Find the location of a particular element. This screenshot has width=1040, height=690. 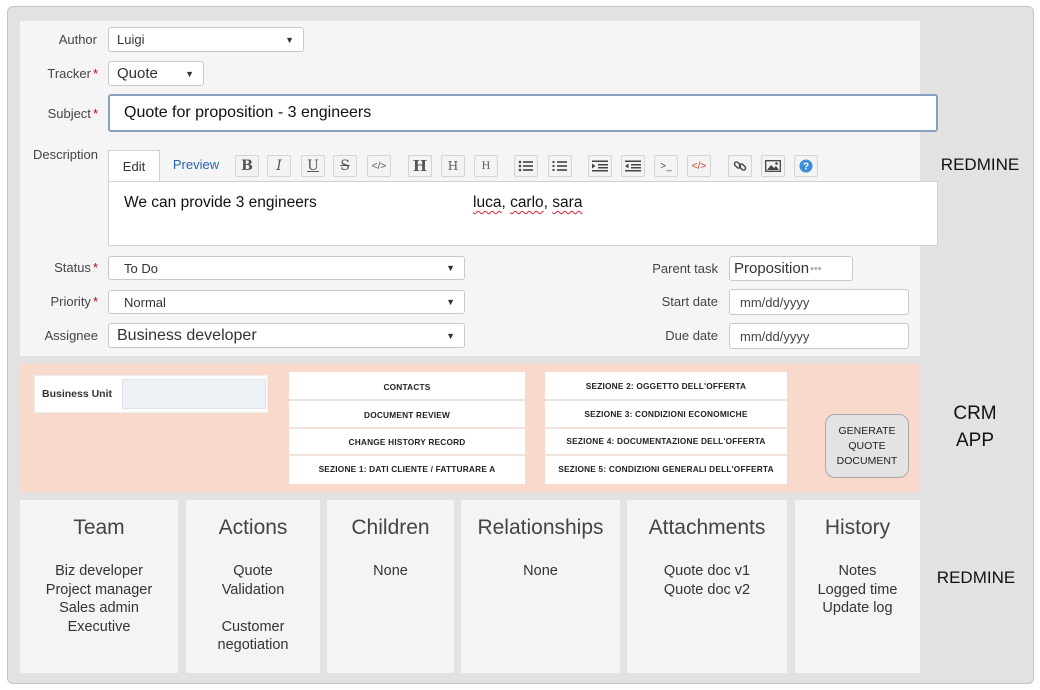

crm-item-sezione-4: SEZIONE 4: DOCUMENTAZIONE DELL'OFFERTA is located at coordinates (666, 441).